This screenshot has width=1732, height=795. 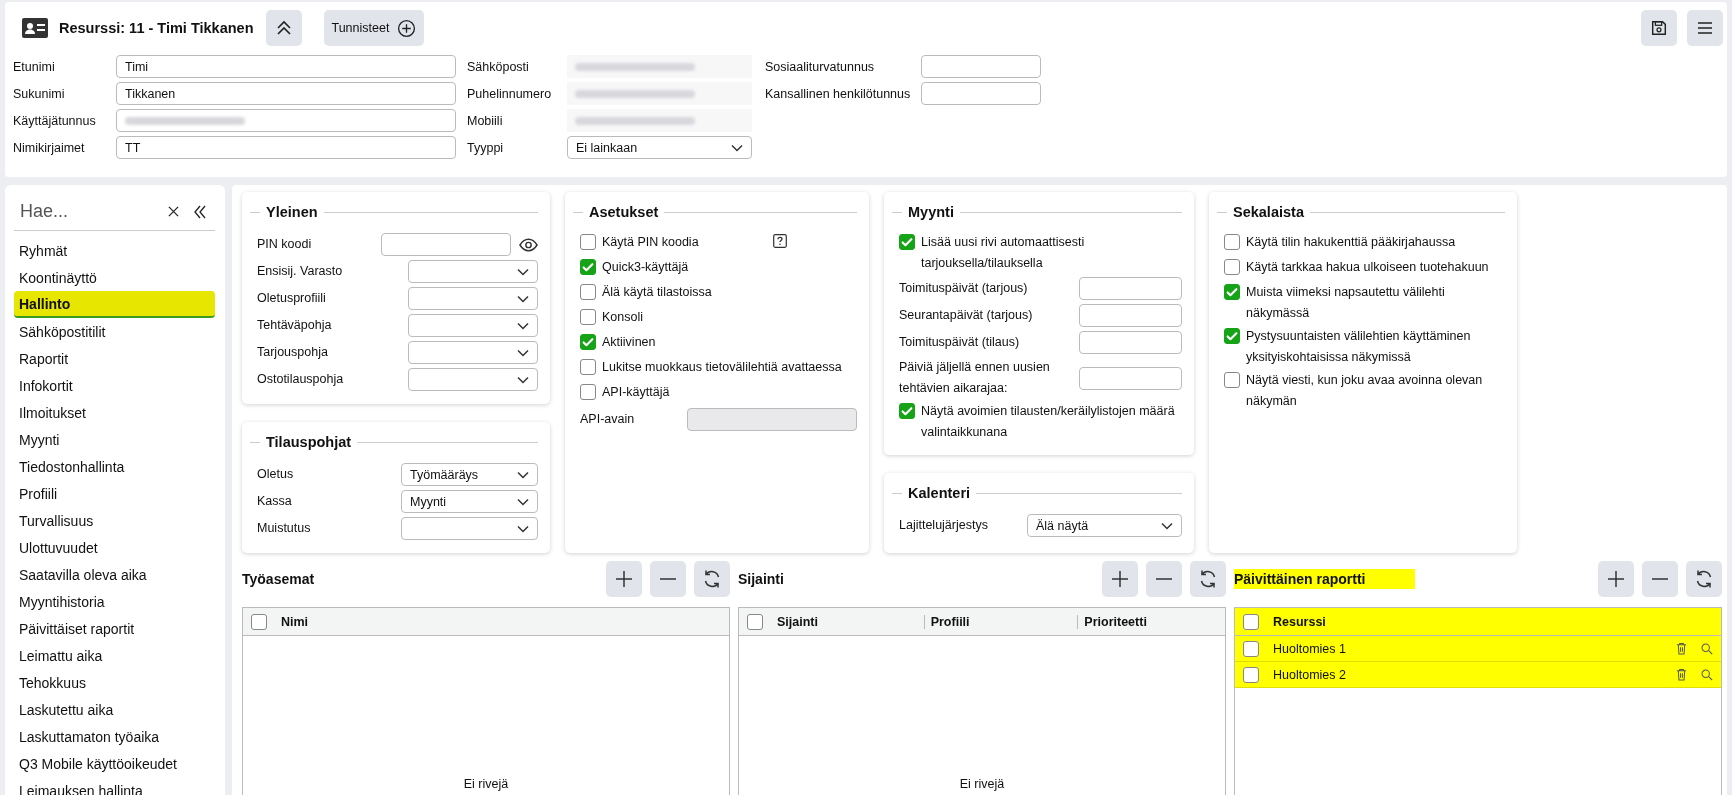 I want to click on sidebar-item: Päivittäiset raportit, so click(x=114, y=628).